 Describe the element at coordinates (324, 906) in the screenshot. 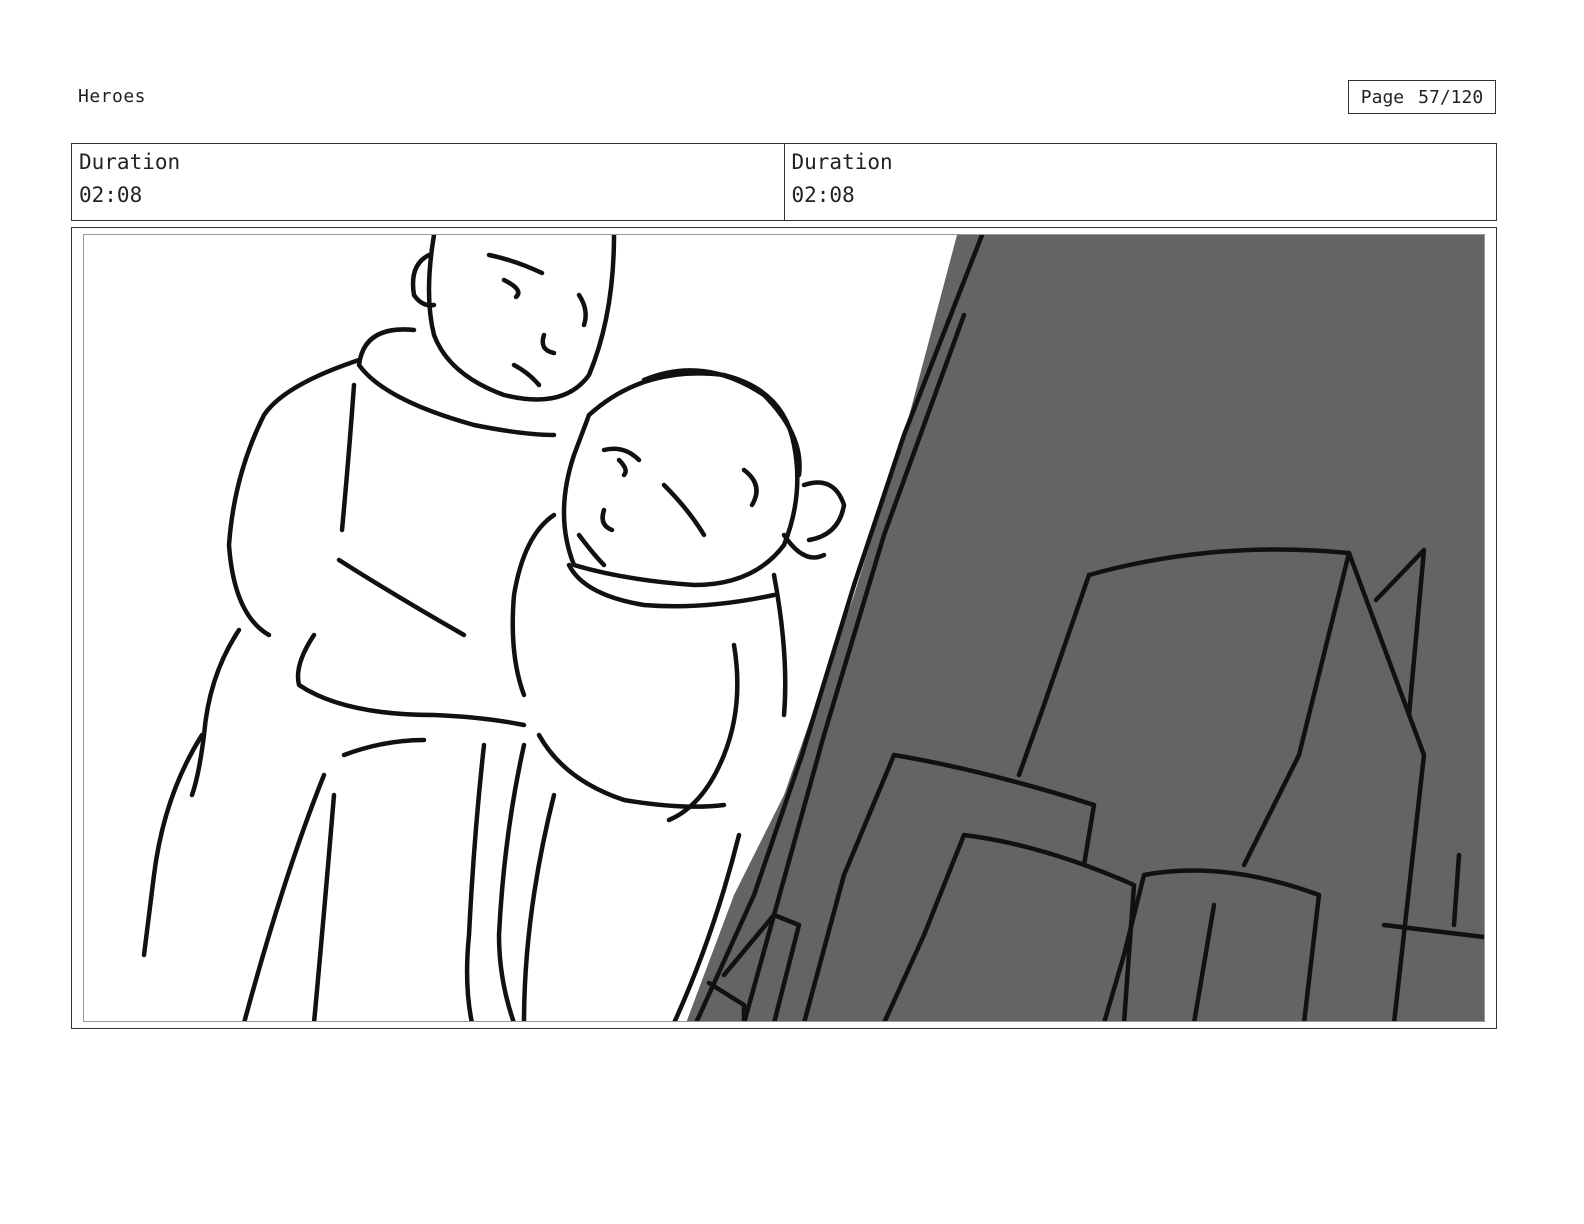

I see `figure-1-robe-hem-m` at that location.